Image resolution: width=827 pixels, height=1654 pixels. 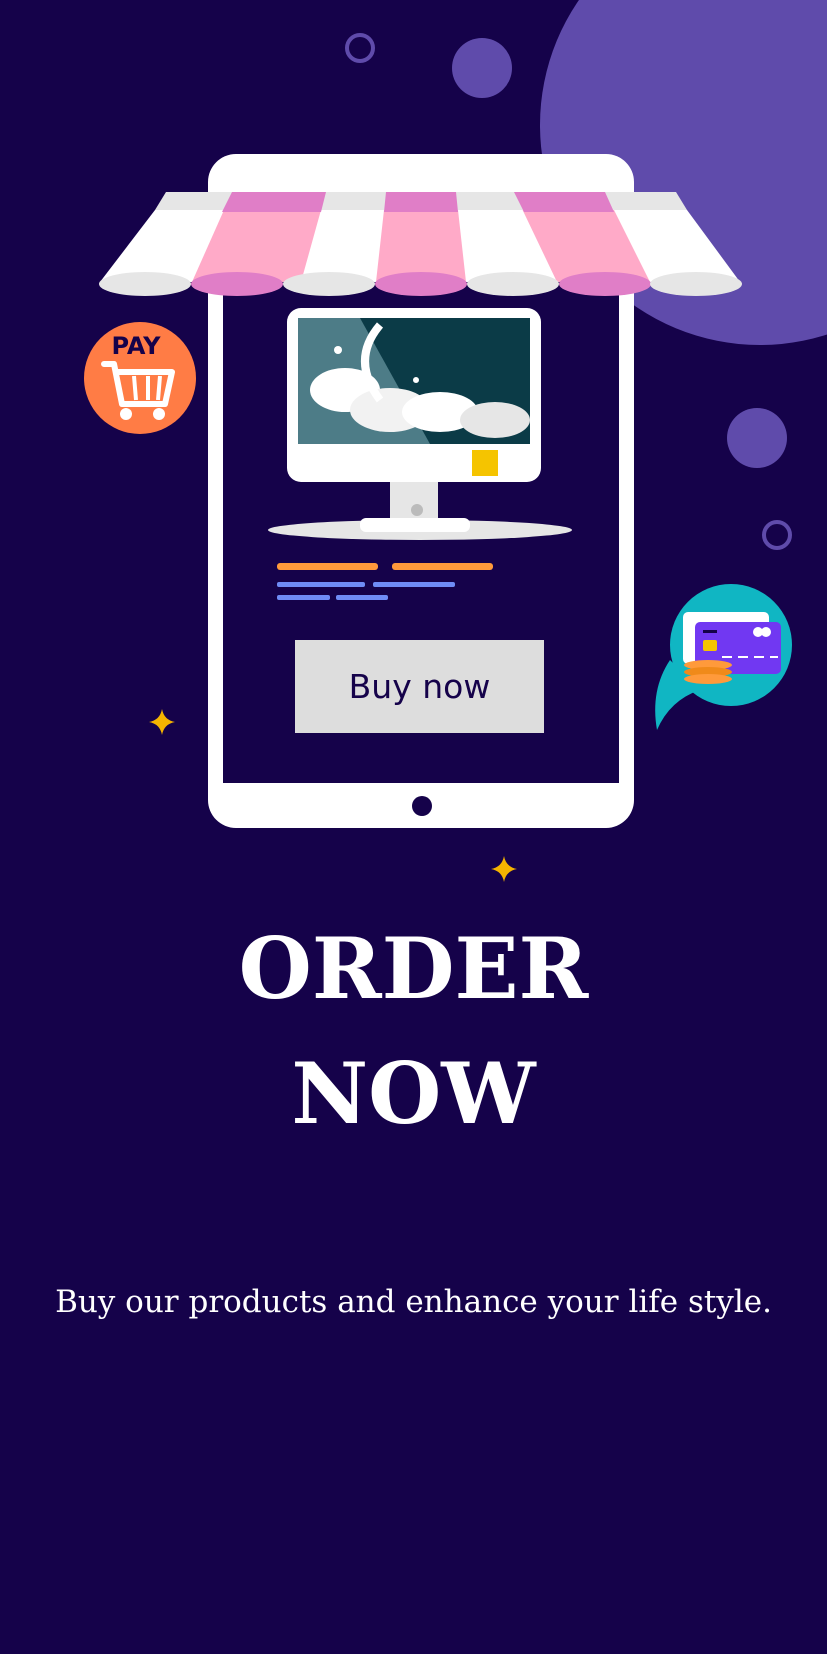 What do you see at coordinates (140, 378) in the screenshot?
I see `pay-cart-icon: PAY` at bounding box center [140, 378].